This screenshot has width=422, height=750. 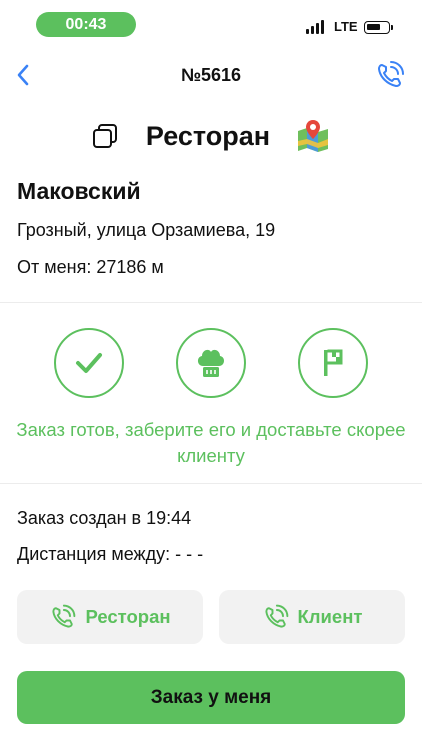 I want to click on status-time: 00:43, so click(x=86, y=24).